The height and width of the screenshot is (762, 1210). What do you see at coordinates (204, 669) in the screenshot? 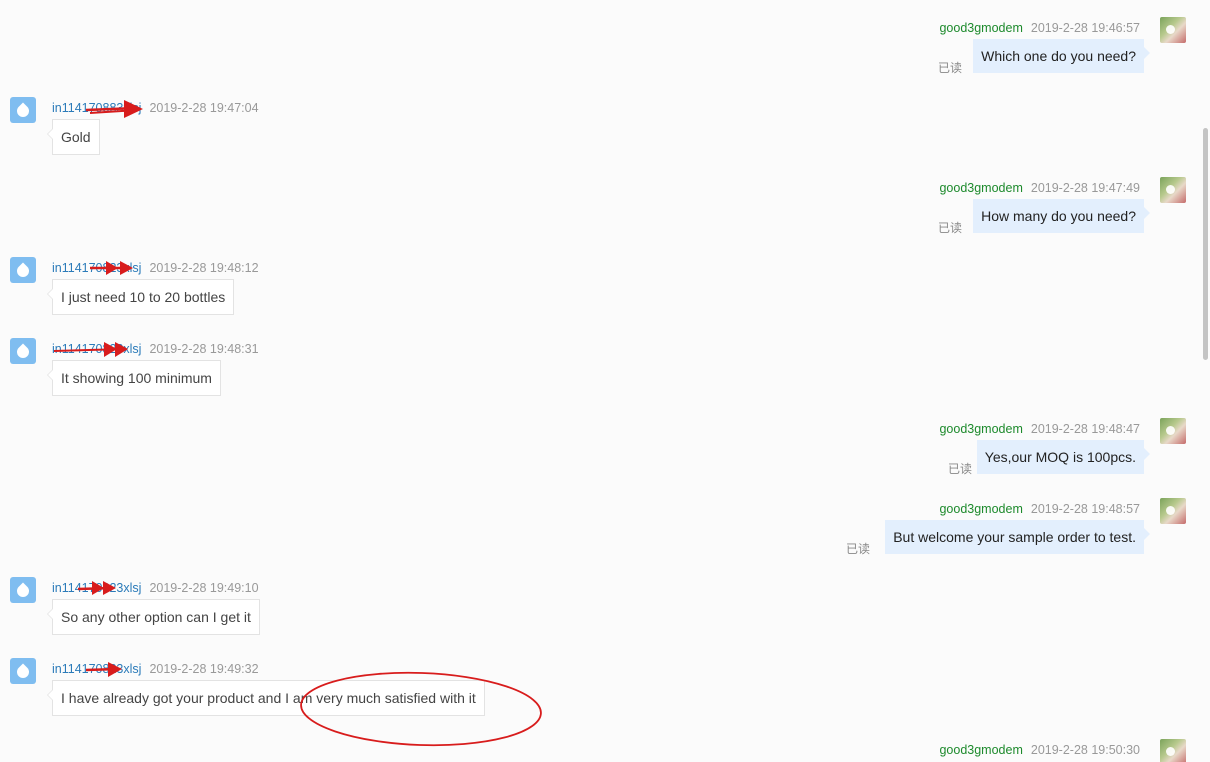
I see `message-time: 2019-2-28 19:49:32` at bounding box center [204, 669].